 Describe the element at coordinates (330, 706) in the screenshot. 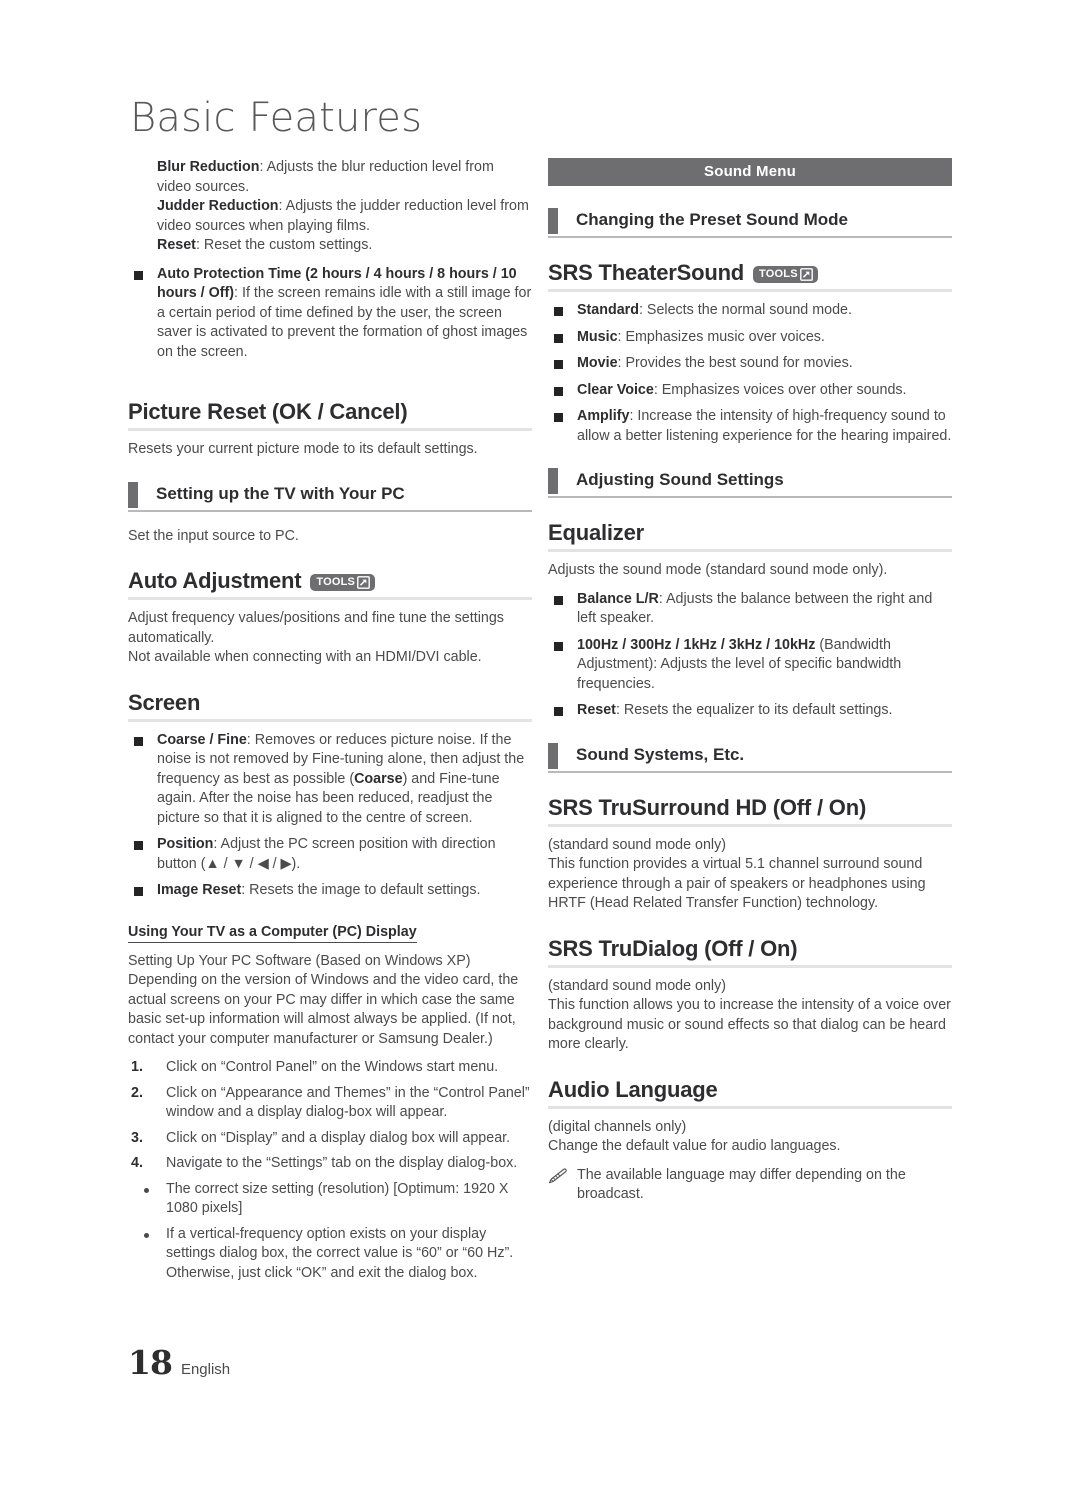

I see `screen-heading: Screen` at that location.